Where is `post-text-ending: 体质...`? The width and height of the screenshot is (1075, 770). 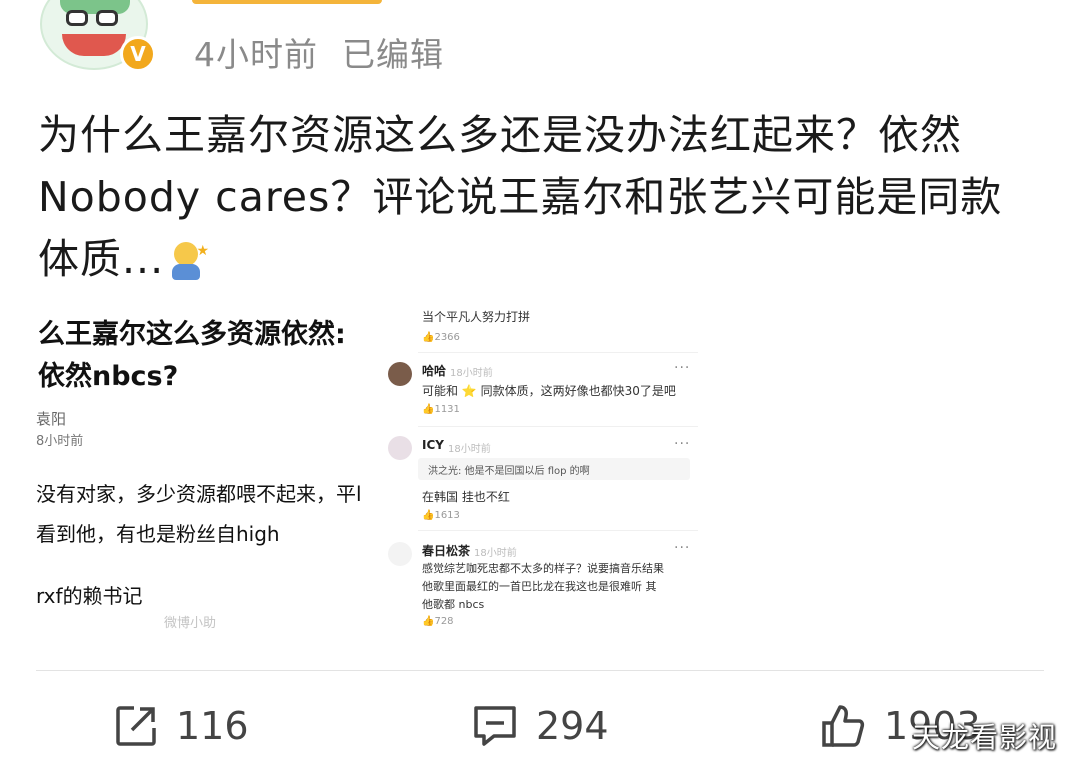
post-text-ending: 体质... is located at coordinates (101, 259).